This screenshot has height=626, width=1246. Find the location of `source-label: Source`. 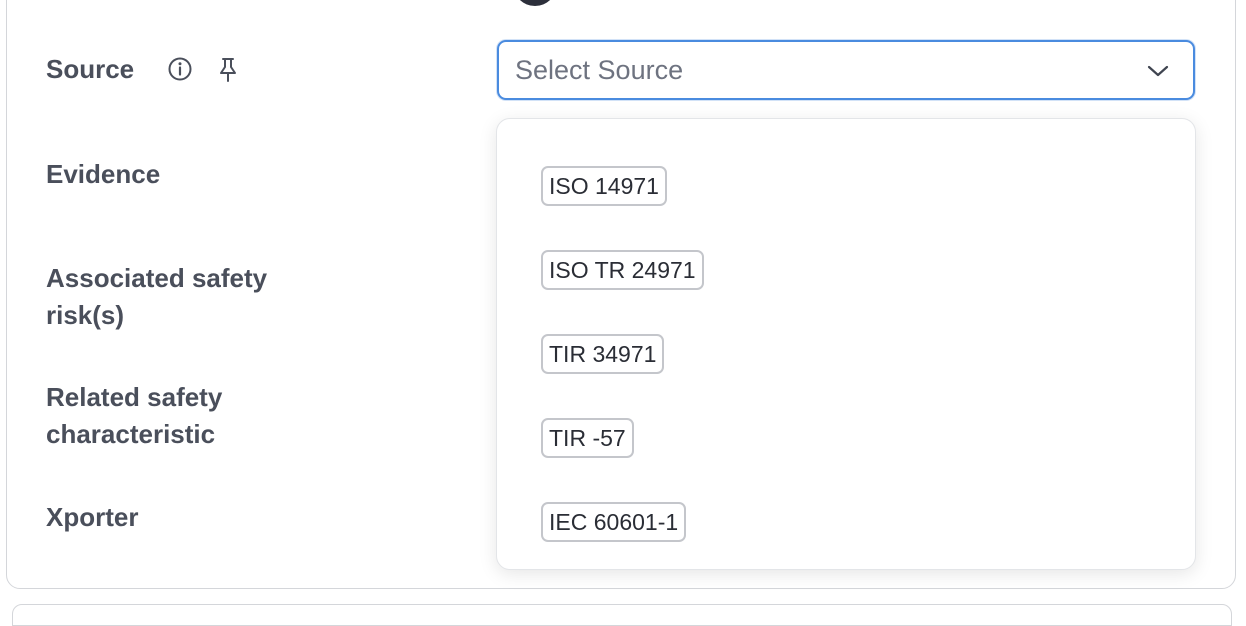

source-label: Source is located at coordinates (90, 69).